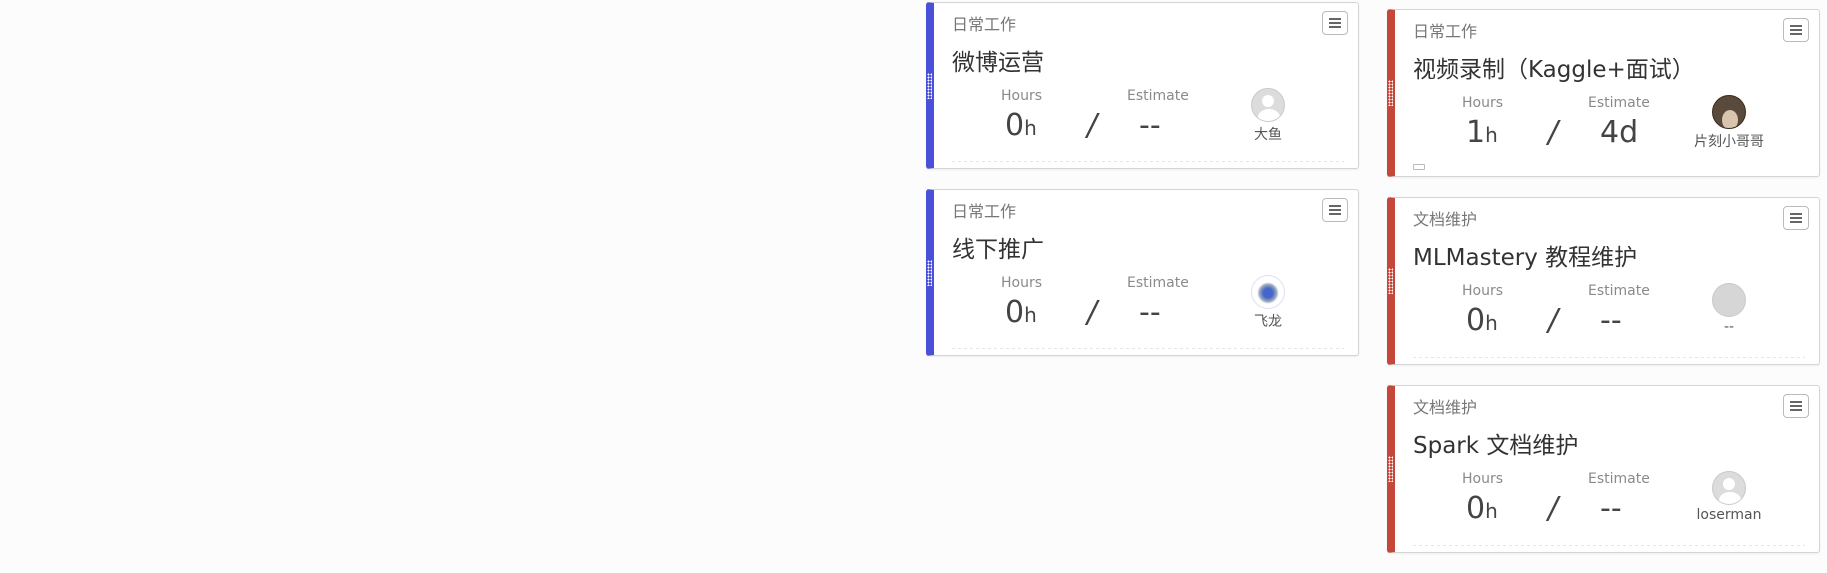 This screenshot has width=1827, height=573. I want to click on card-title: 线下推广, so click(998, 247).